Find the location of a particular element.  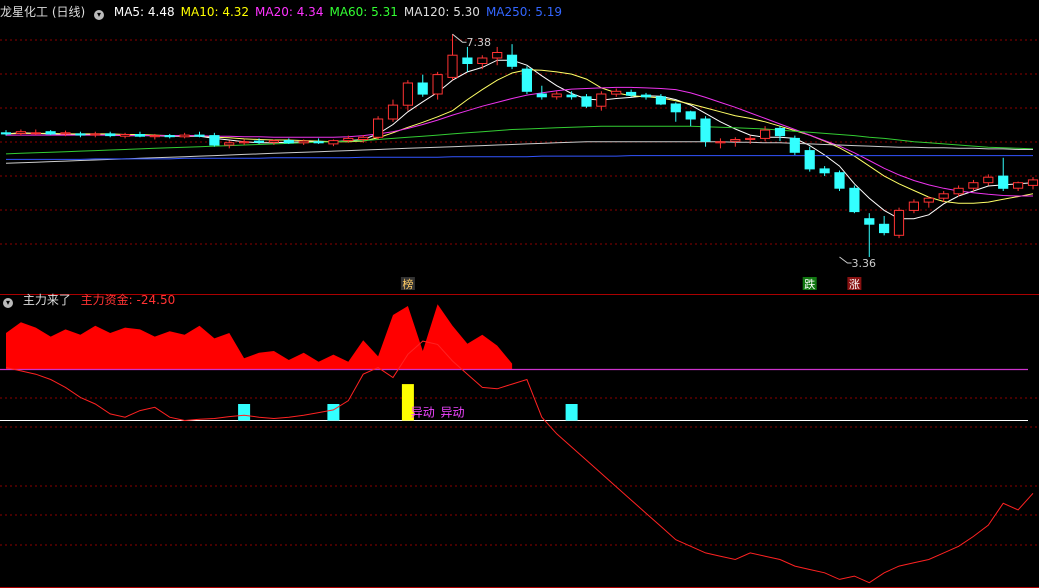

ma-line-ma60 is located at coordinates (519, 140).